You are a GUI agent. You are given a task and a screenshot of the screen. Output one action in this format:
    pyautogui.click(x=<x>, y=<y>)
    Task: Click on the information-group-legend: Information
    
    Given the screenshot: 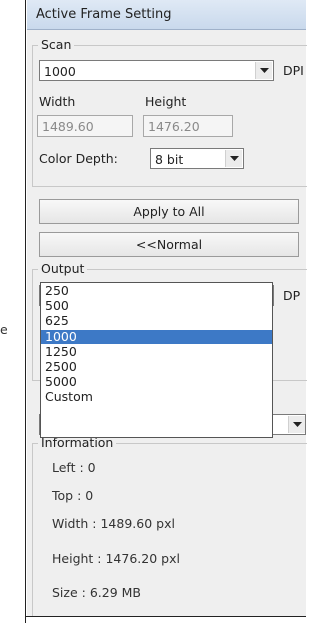 What is the action you would take?
    pyautogui.click(x=77, y=443)
    